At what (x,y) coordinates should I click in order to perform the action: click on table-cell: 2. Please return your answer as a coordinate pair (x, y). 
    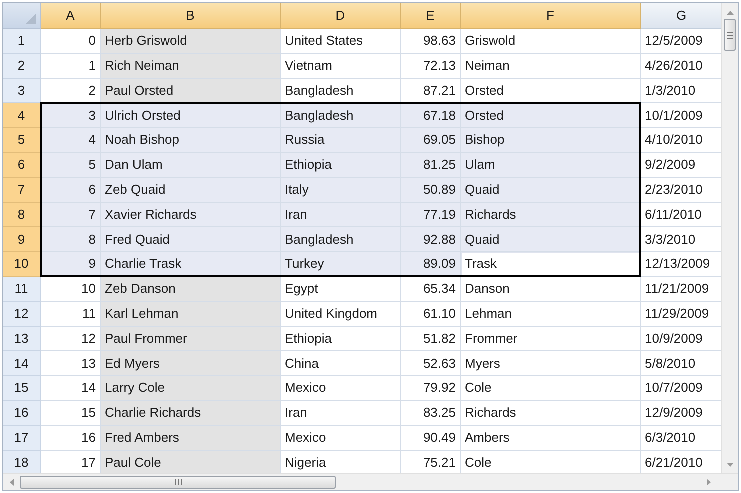
    Looking at the image, I should click on (71, 91).